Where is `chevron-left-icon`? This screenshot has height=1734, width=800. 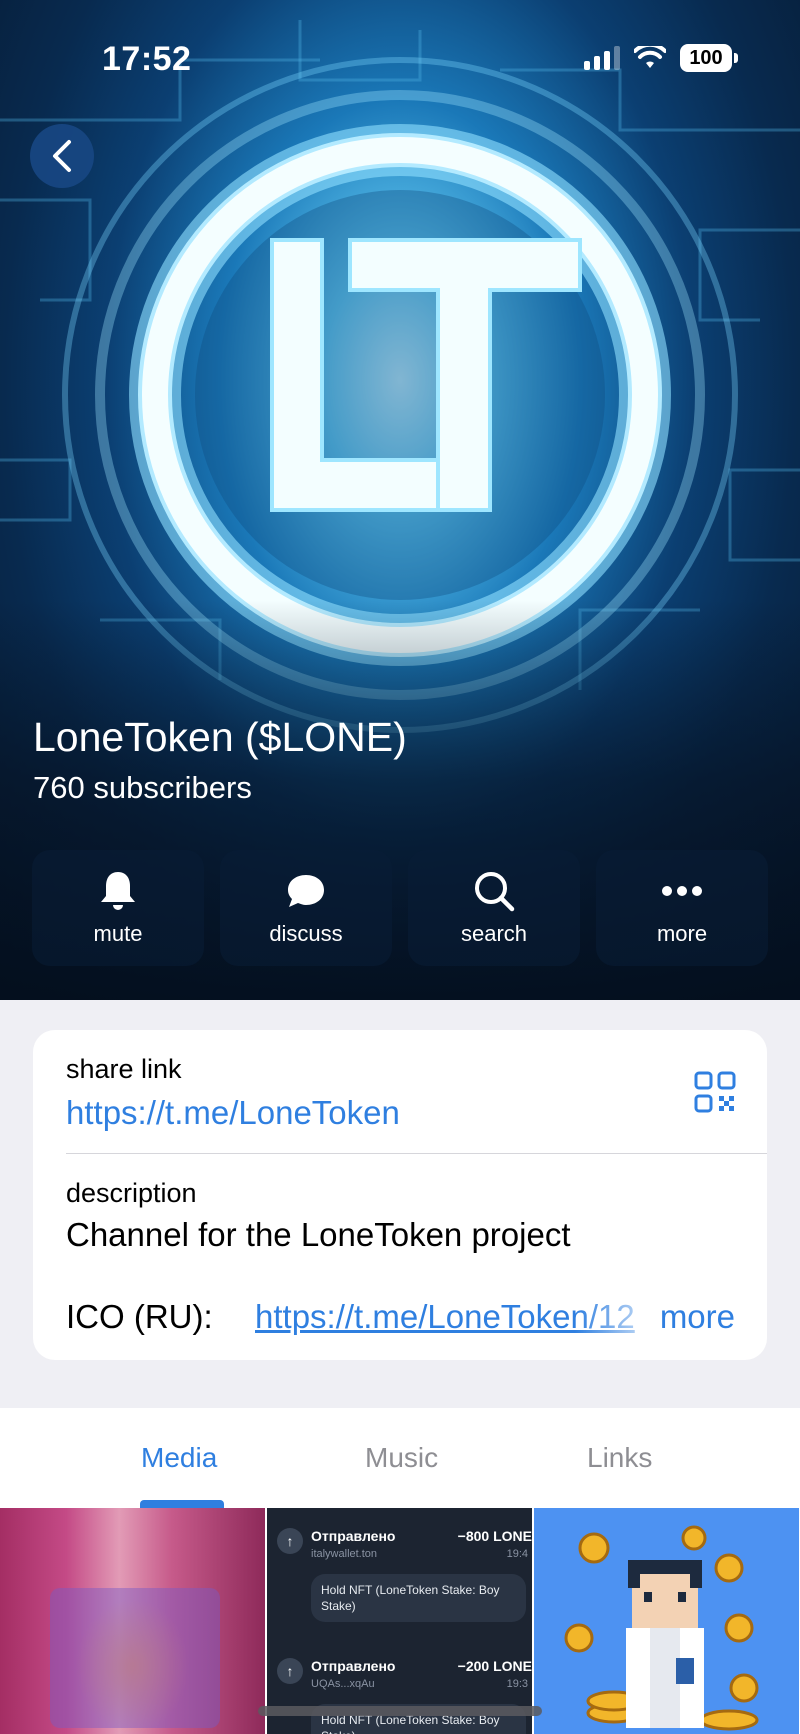
chevron-left-icon is located at coordinates (62, 156).